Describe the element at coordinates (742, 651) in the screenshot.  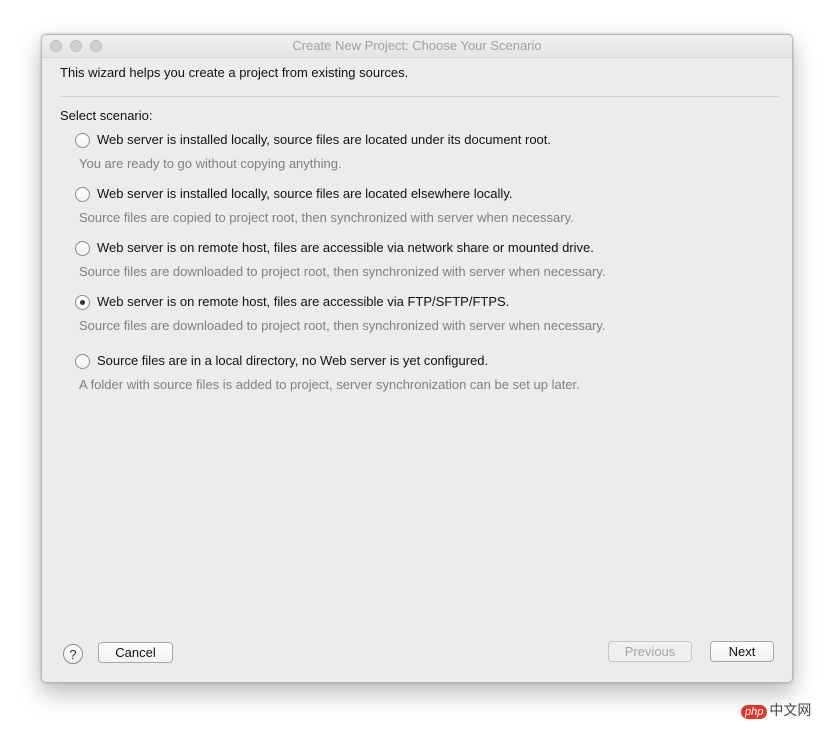
I see `next-button: Next` at that location.